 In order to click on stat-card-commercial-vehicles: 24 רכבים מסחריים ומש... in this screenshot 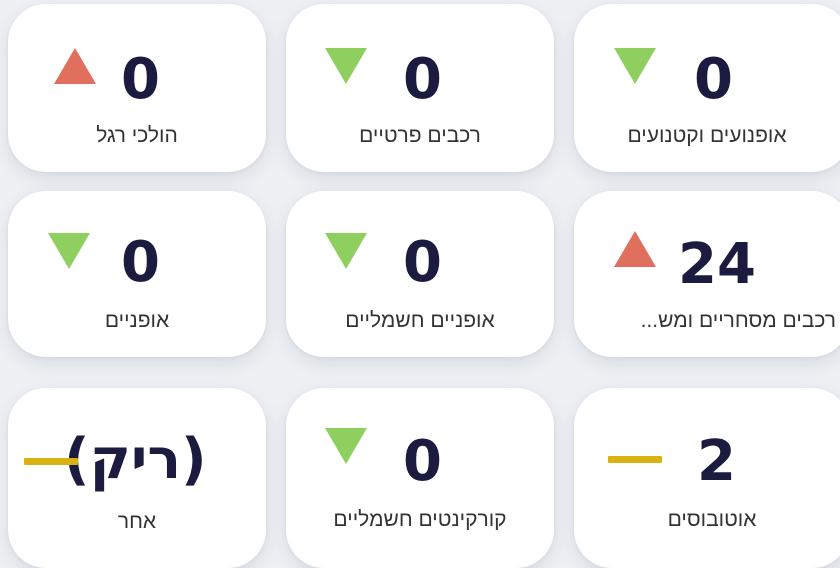, I will do `click(707, 274)`.